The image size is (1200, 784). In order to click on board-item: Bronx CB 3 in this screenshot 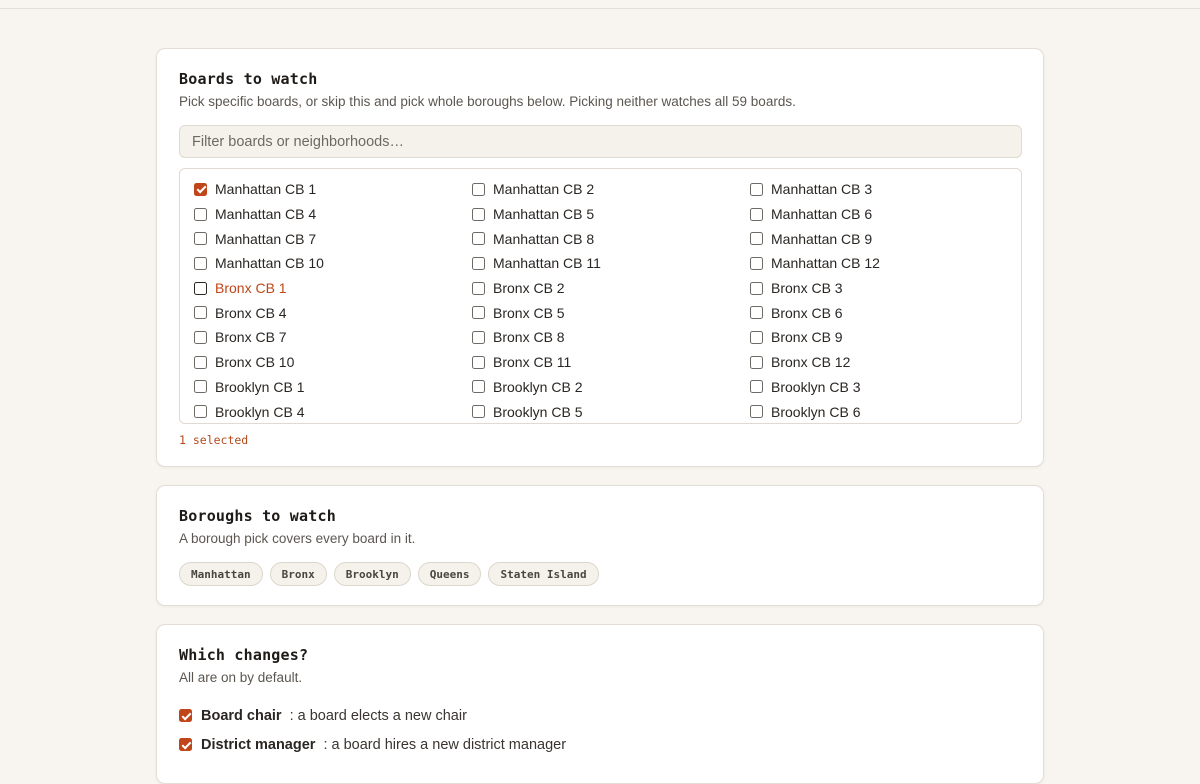, I will do `click(885, 288)`.